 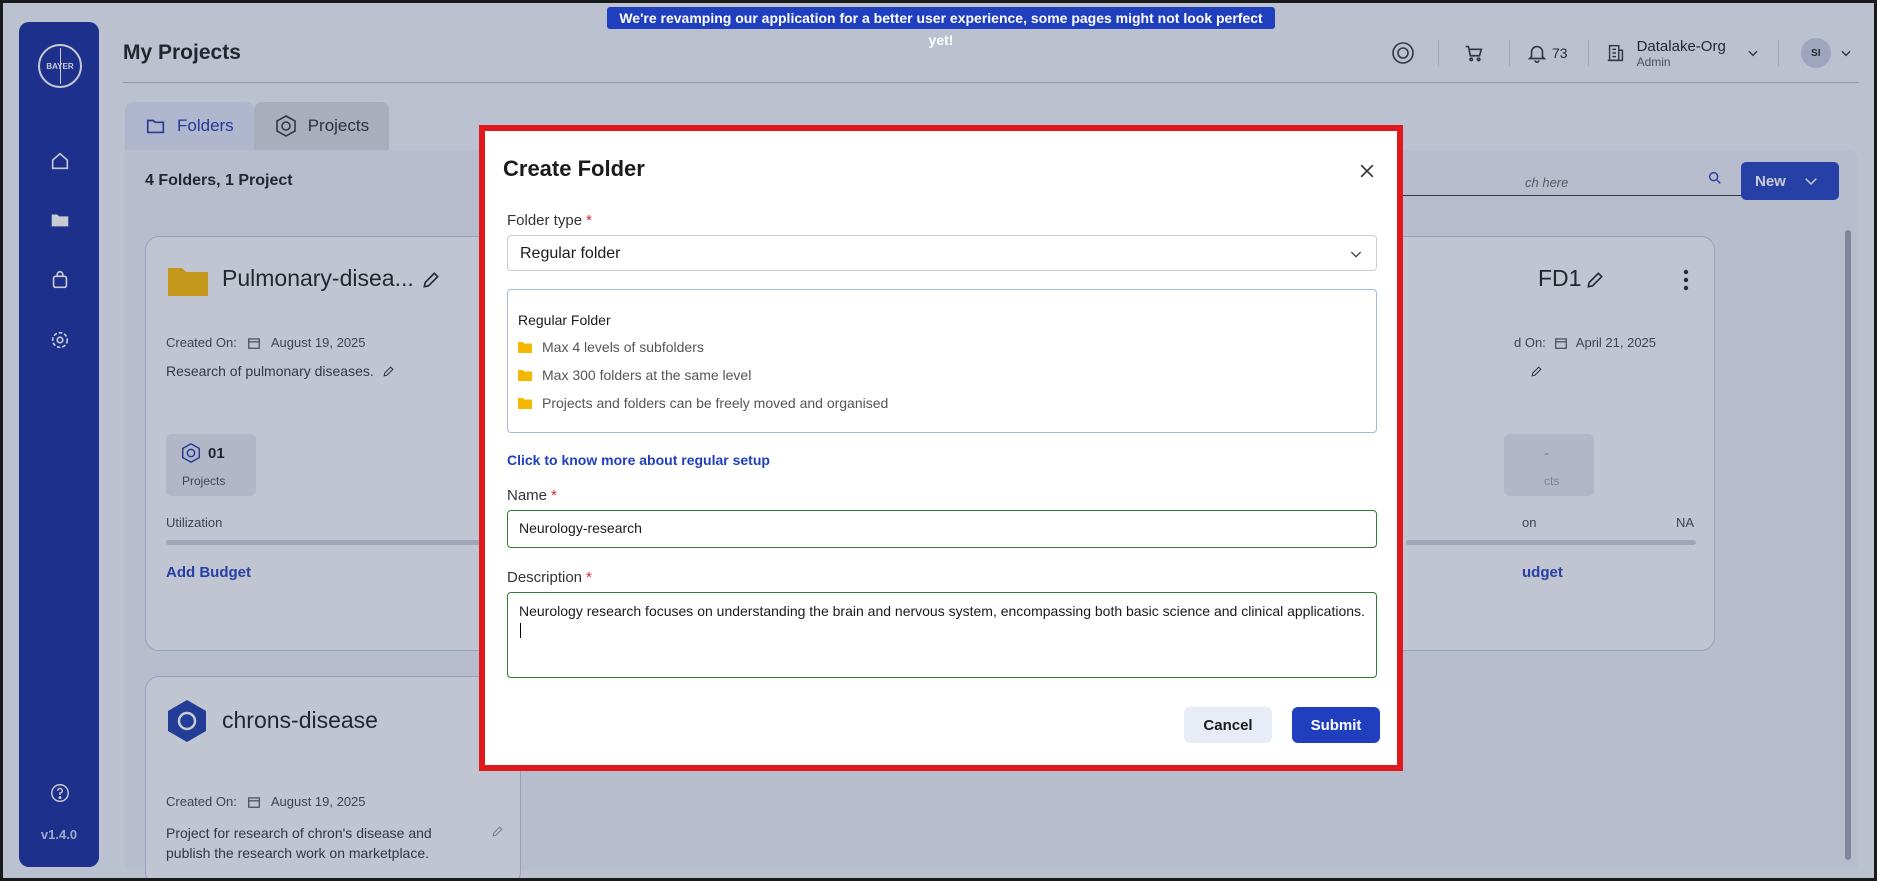 What do you see at coordinates (1356, 254) in the screenshot?
I see `chevron-down-icon` at bounding box center [1356, 254].